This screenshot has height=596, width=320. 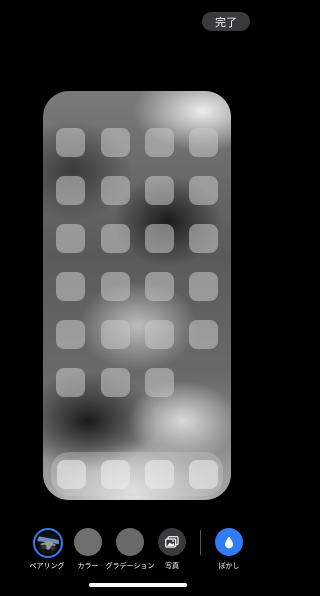 I want to click on blur-option-button, so click(x=229, y=542).